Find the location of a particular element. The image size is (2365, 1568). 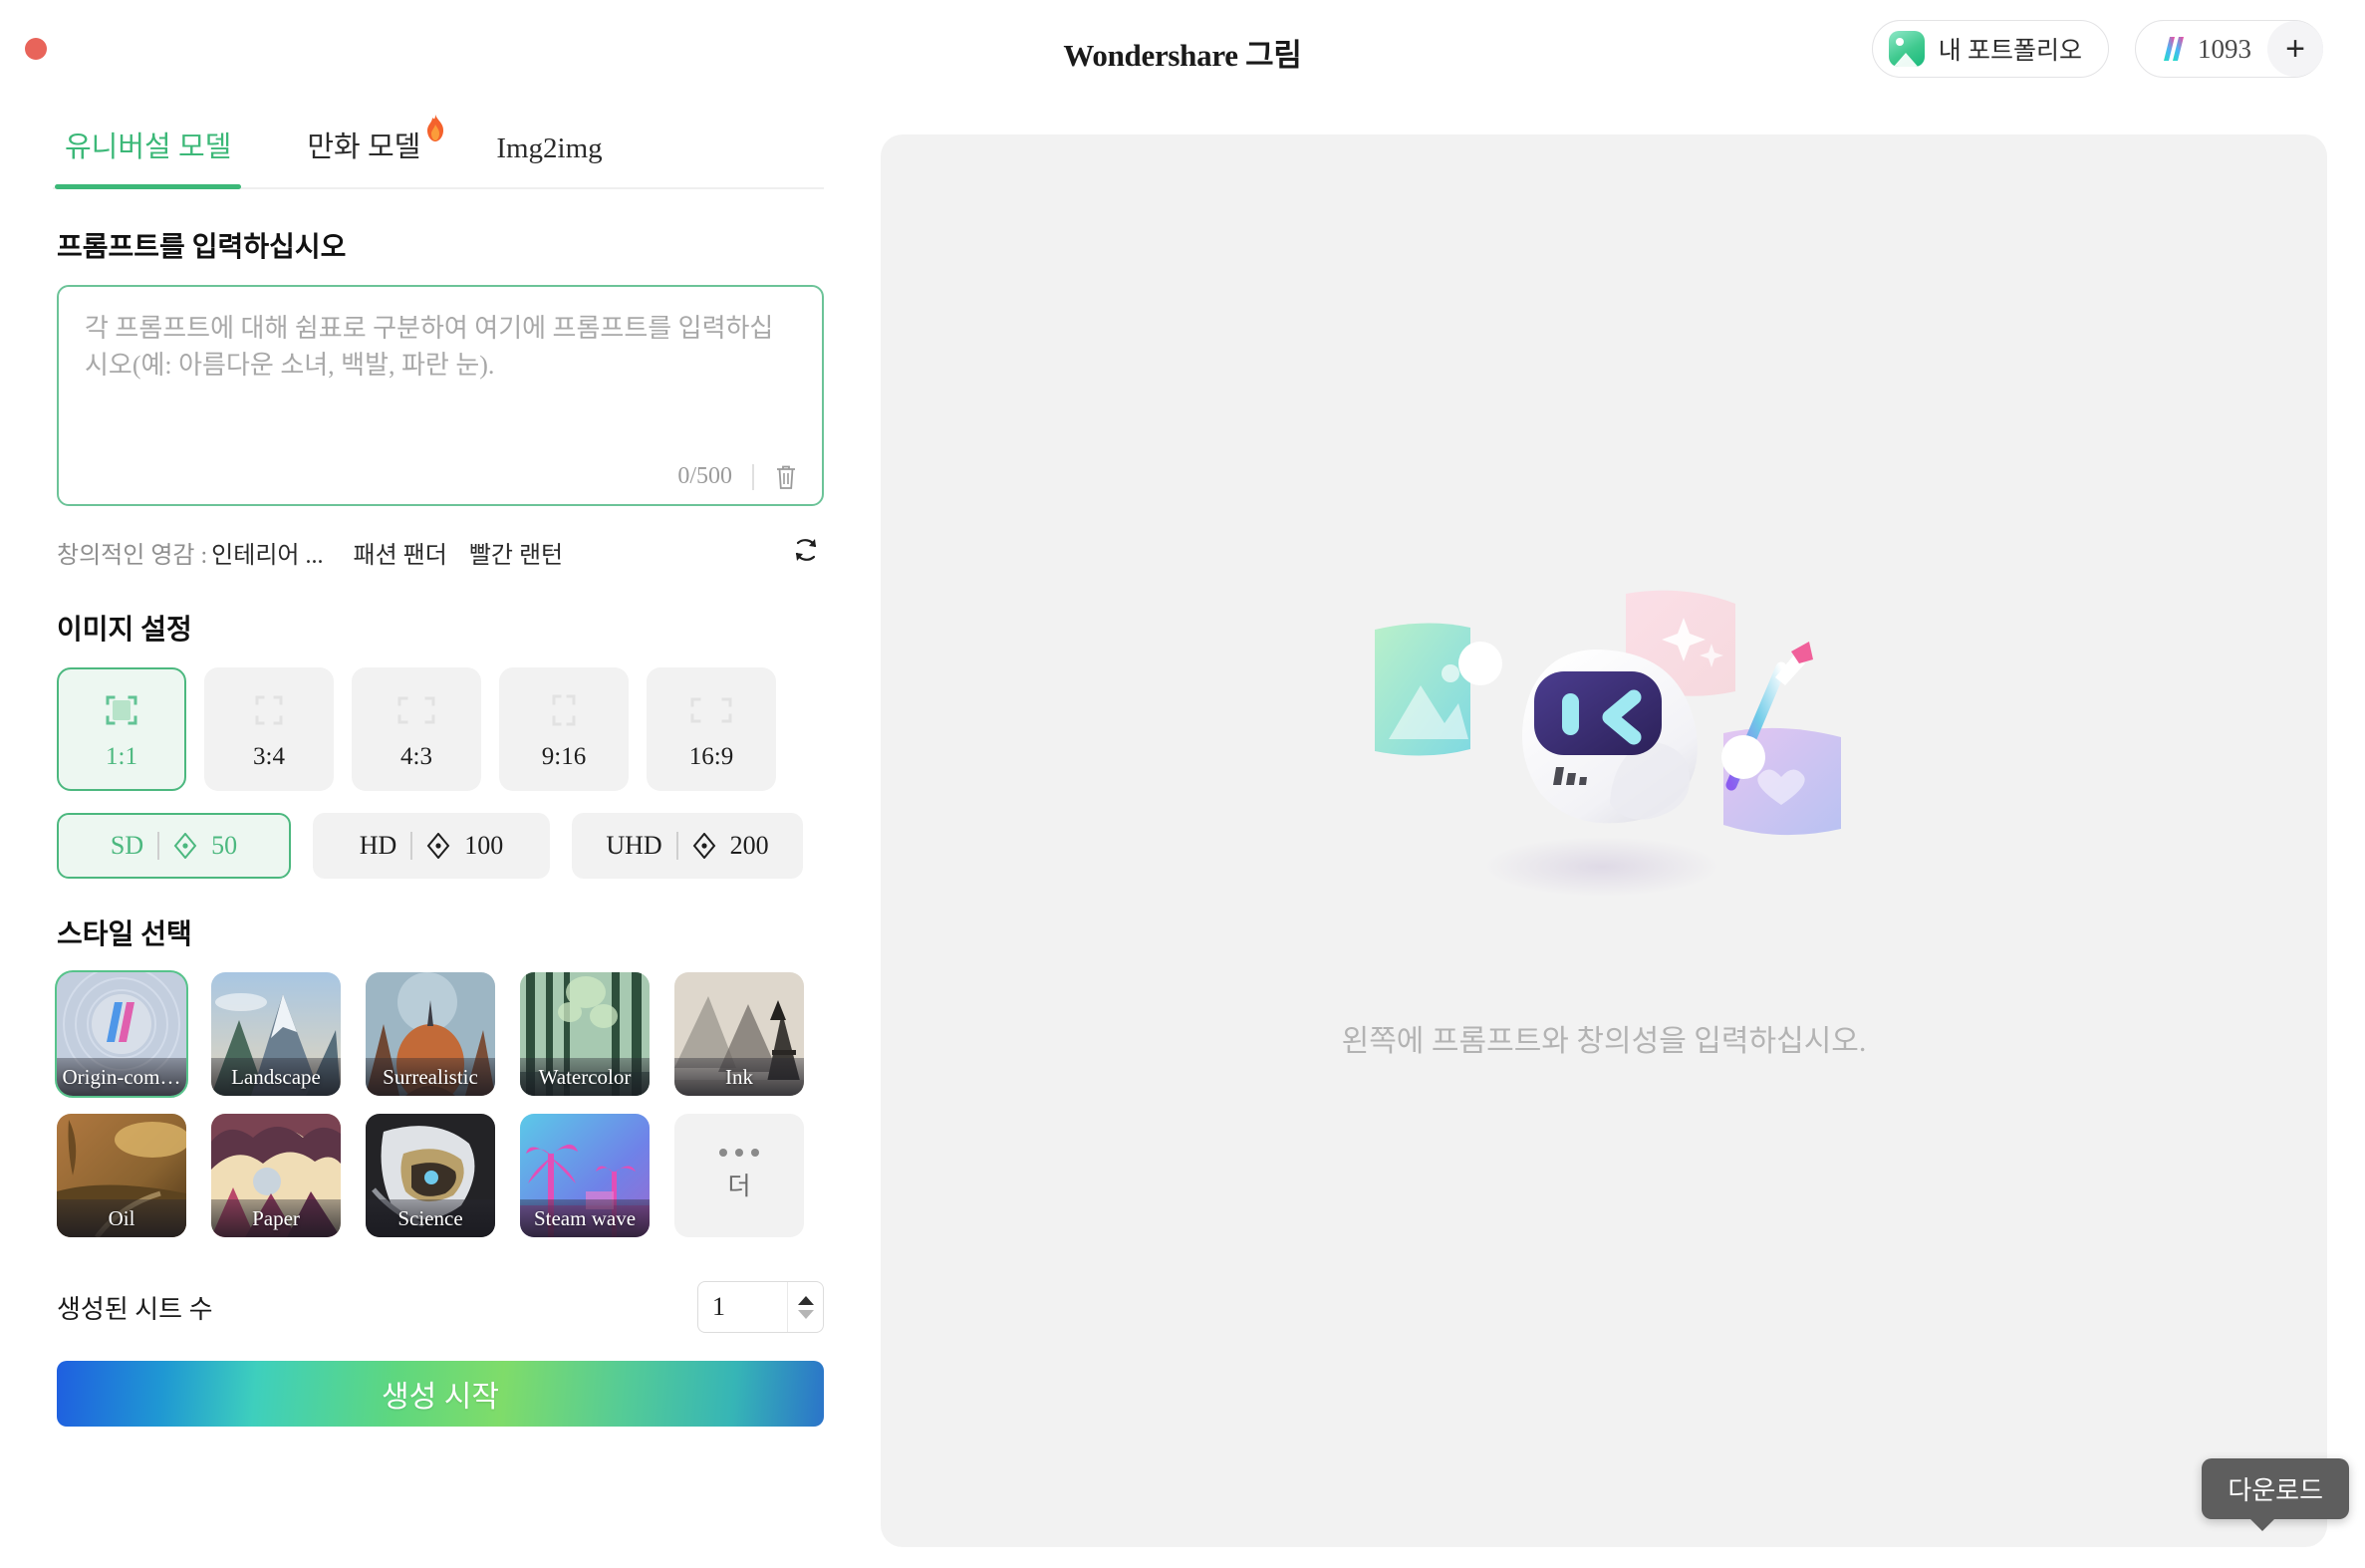

tab-universal-model: 유니버설 모델 is located at coordinates (148, 156).